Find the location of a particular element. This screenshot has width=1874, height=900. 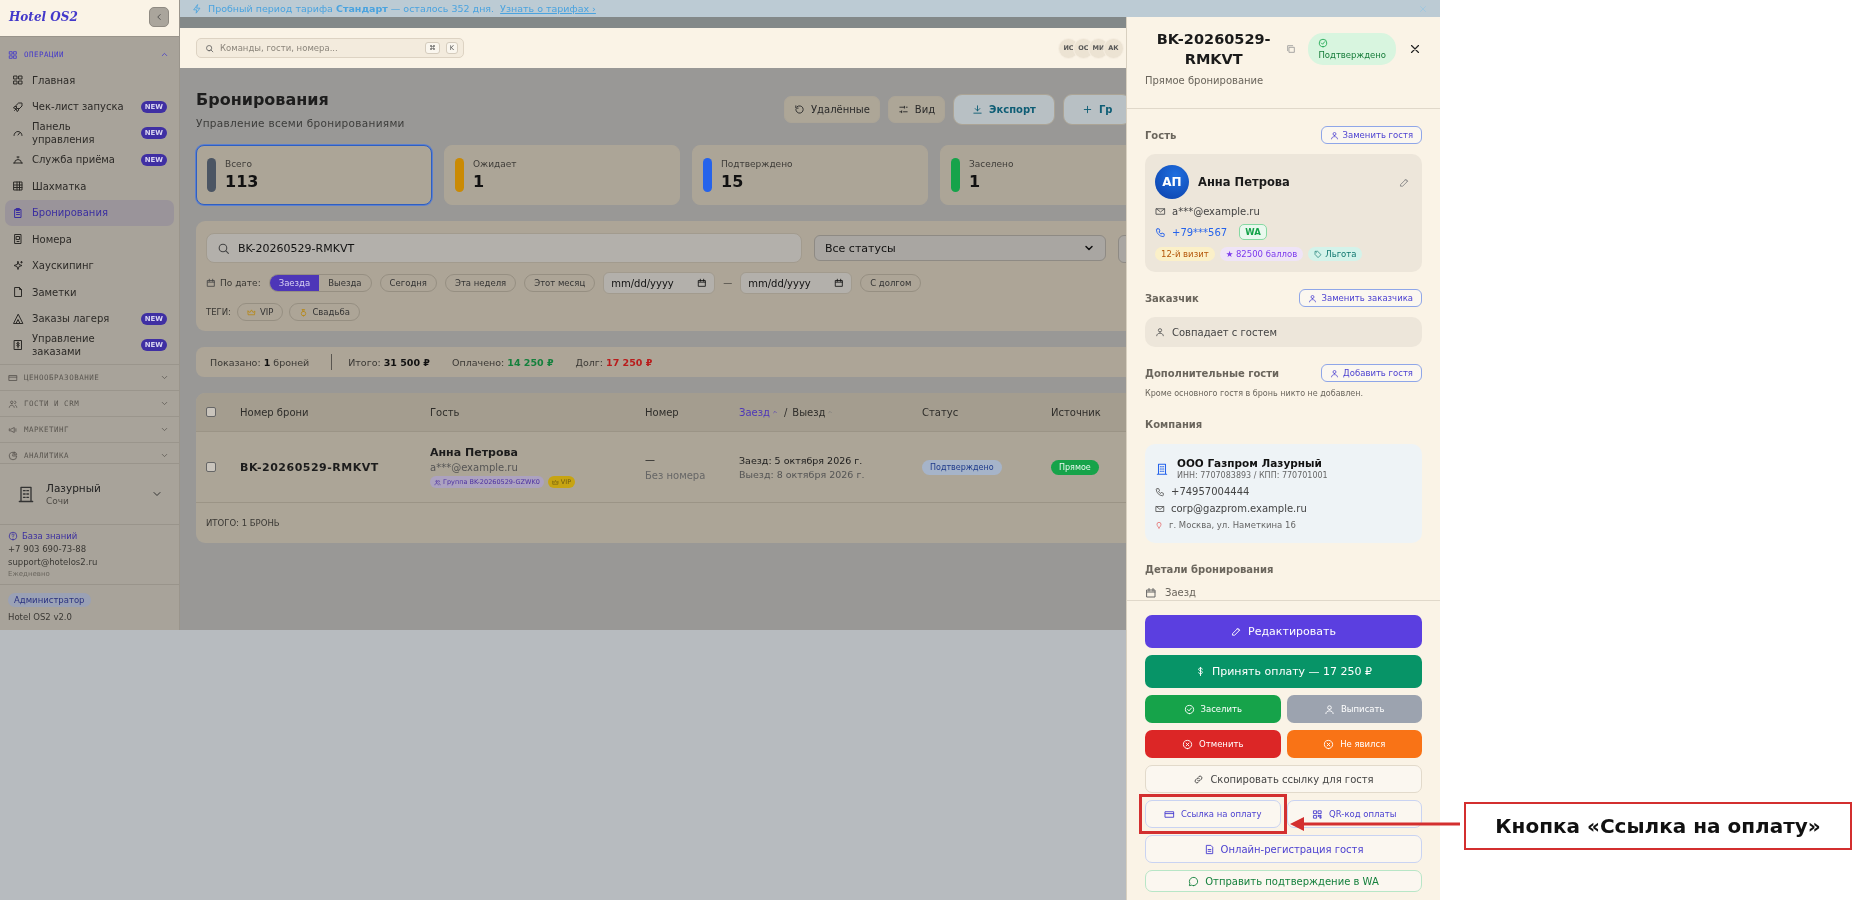

caret-icon is located at coordinates (774, 412).